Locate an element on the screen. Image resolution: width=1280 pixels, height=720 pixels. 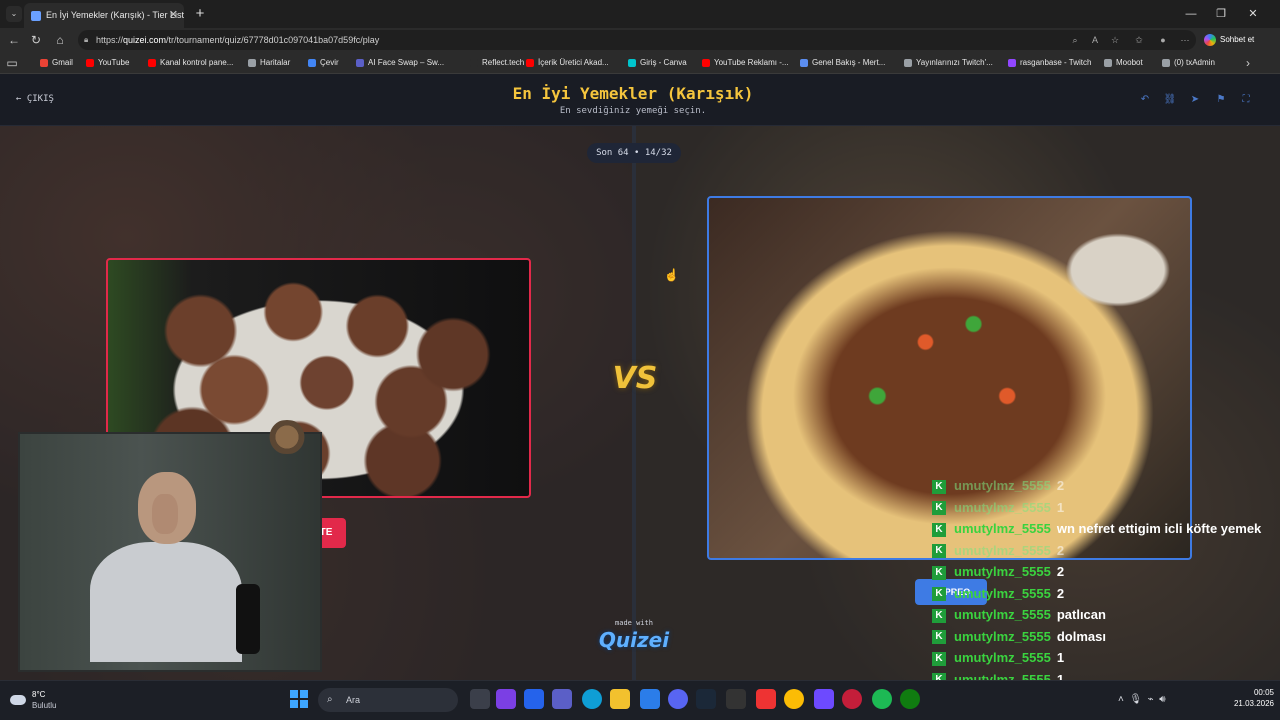
tray-chevron-icon: ˄ is located at coordinates (1121, 699).